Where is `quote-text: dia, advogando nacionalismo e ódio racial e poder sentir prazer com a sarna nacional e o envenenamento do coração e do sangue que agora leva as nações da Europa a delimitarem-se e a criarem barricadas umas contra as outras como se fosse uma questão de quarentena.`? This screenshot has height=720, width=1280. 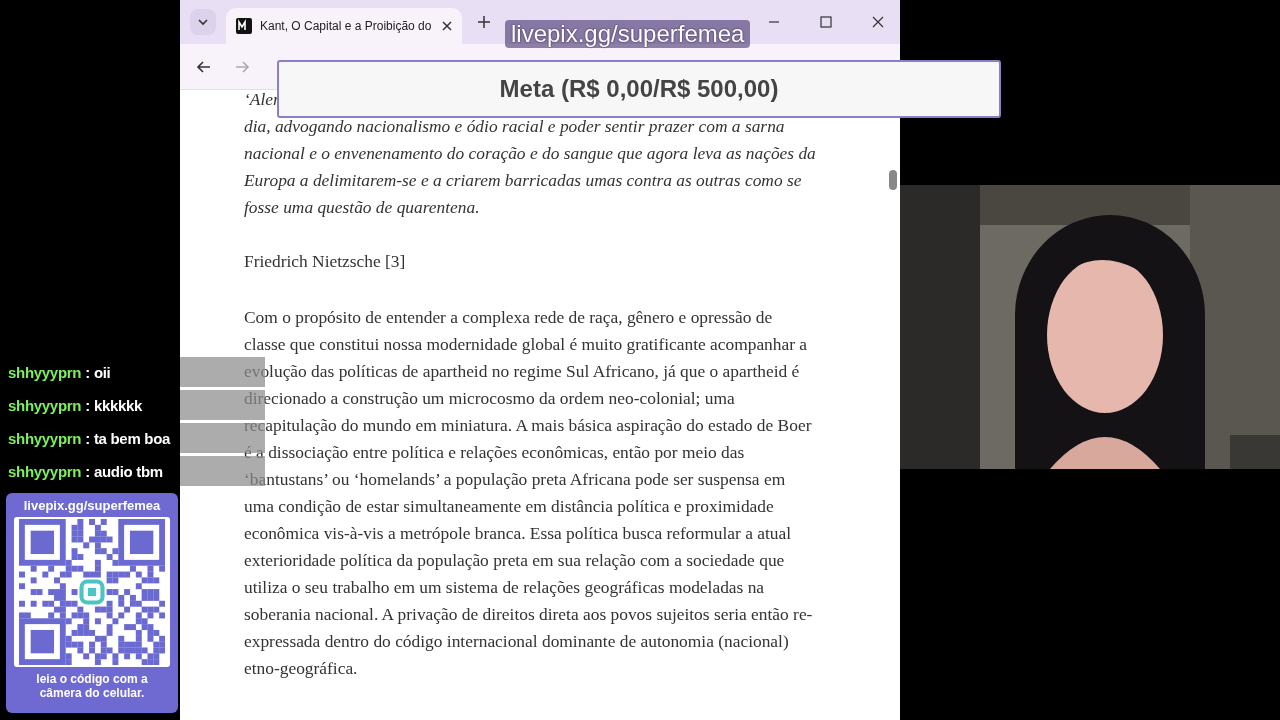 quote-text: dia, advogando nacionalismo e ódio racial e poder sentir prazer com a sarna nacional e o envenenamento do coração e do sangue que agora leva as nações da Europa a delimitarem-se e a criarem barricadas umas contra as outras como se fosse uma questão de quarentena. is located at coordinates (530, 167).